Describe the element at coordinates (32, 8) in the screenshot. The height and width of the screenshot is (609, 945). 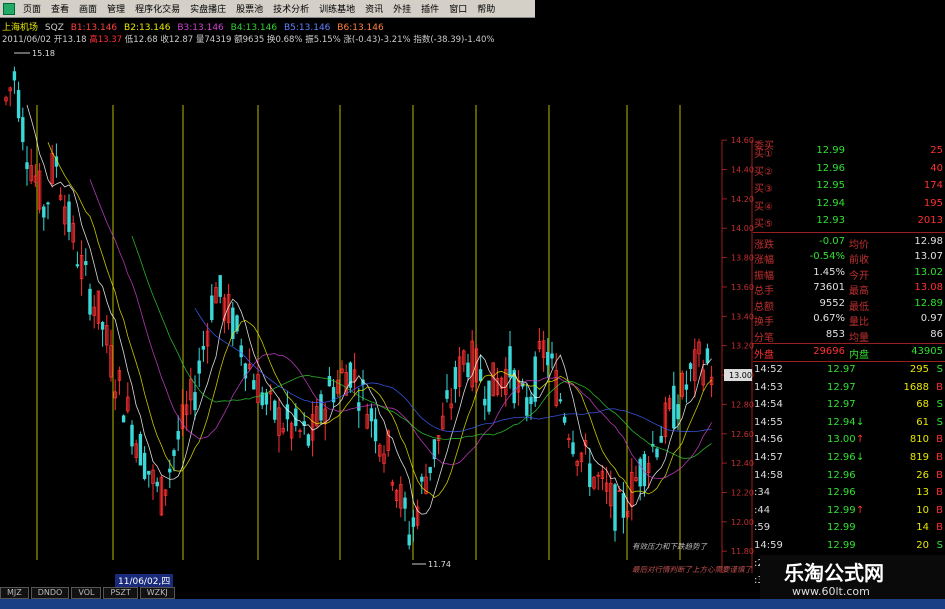
I see `menu-item-0: 页面` at that location.